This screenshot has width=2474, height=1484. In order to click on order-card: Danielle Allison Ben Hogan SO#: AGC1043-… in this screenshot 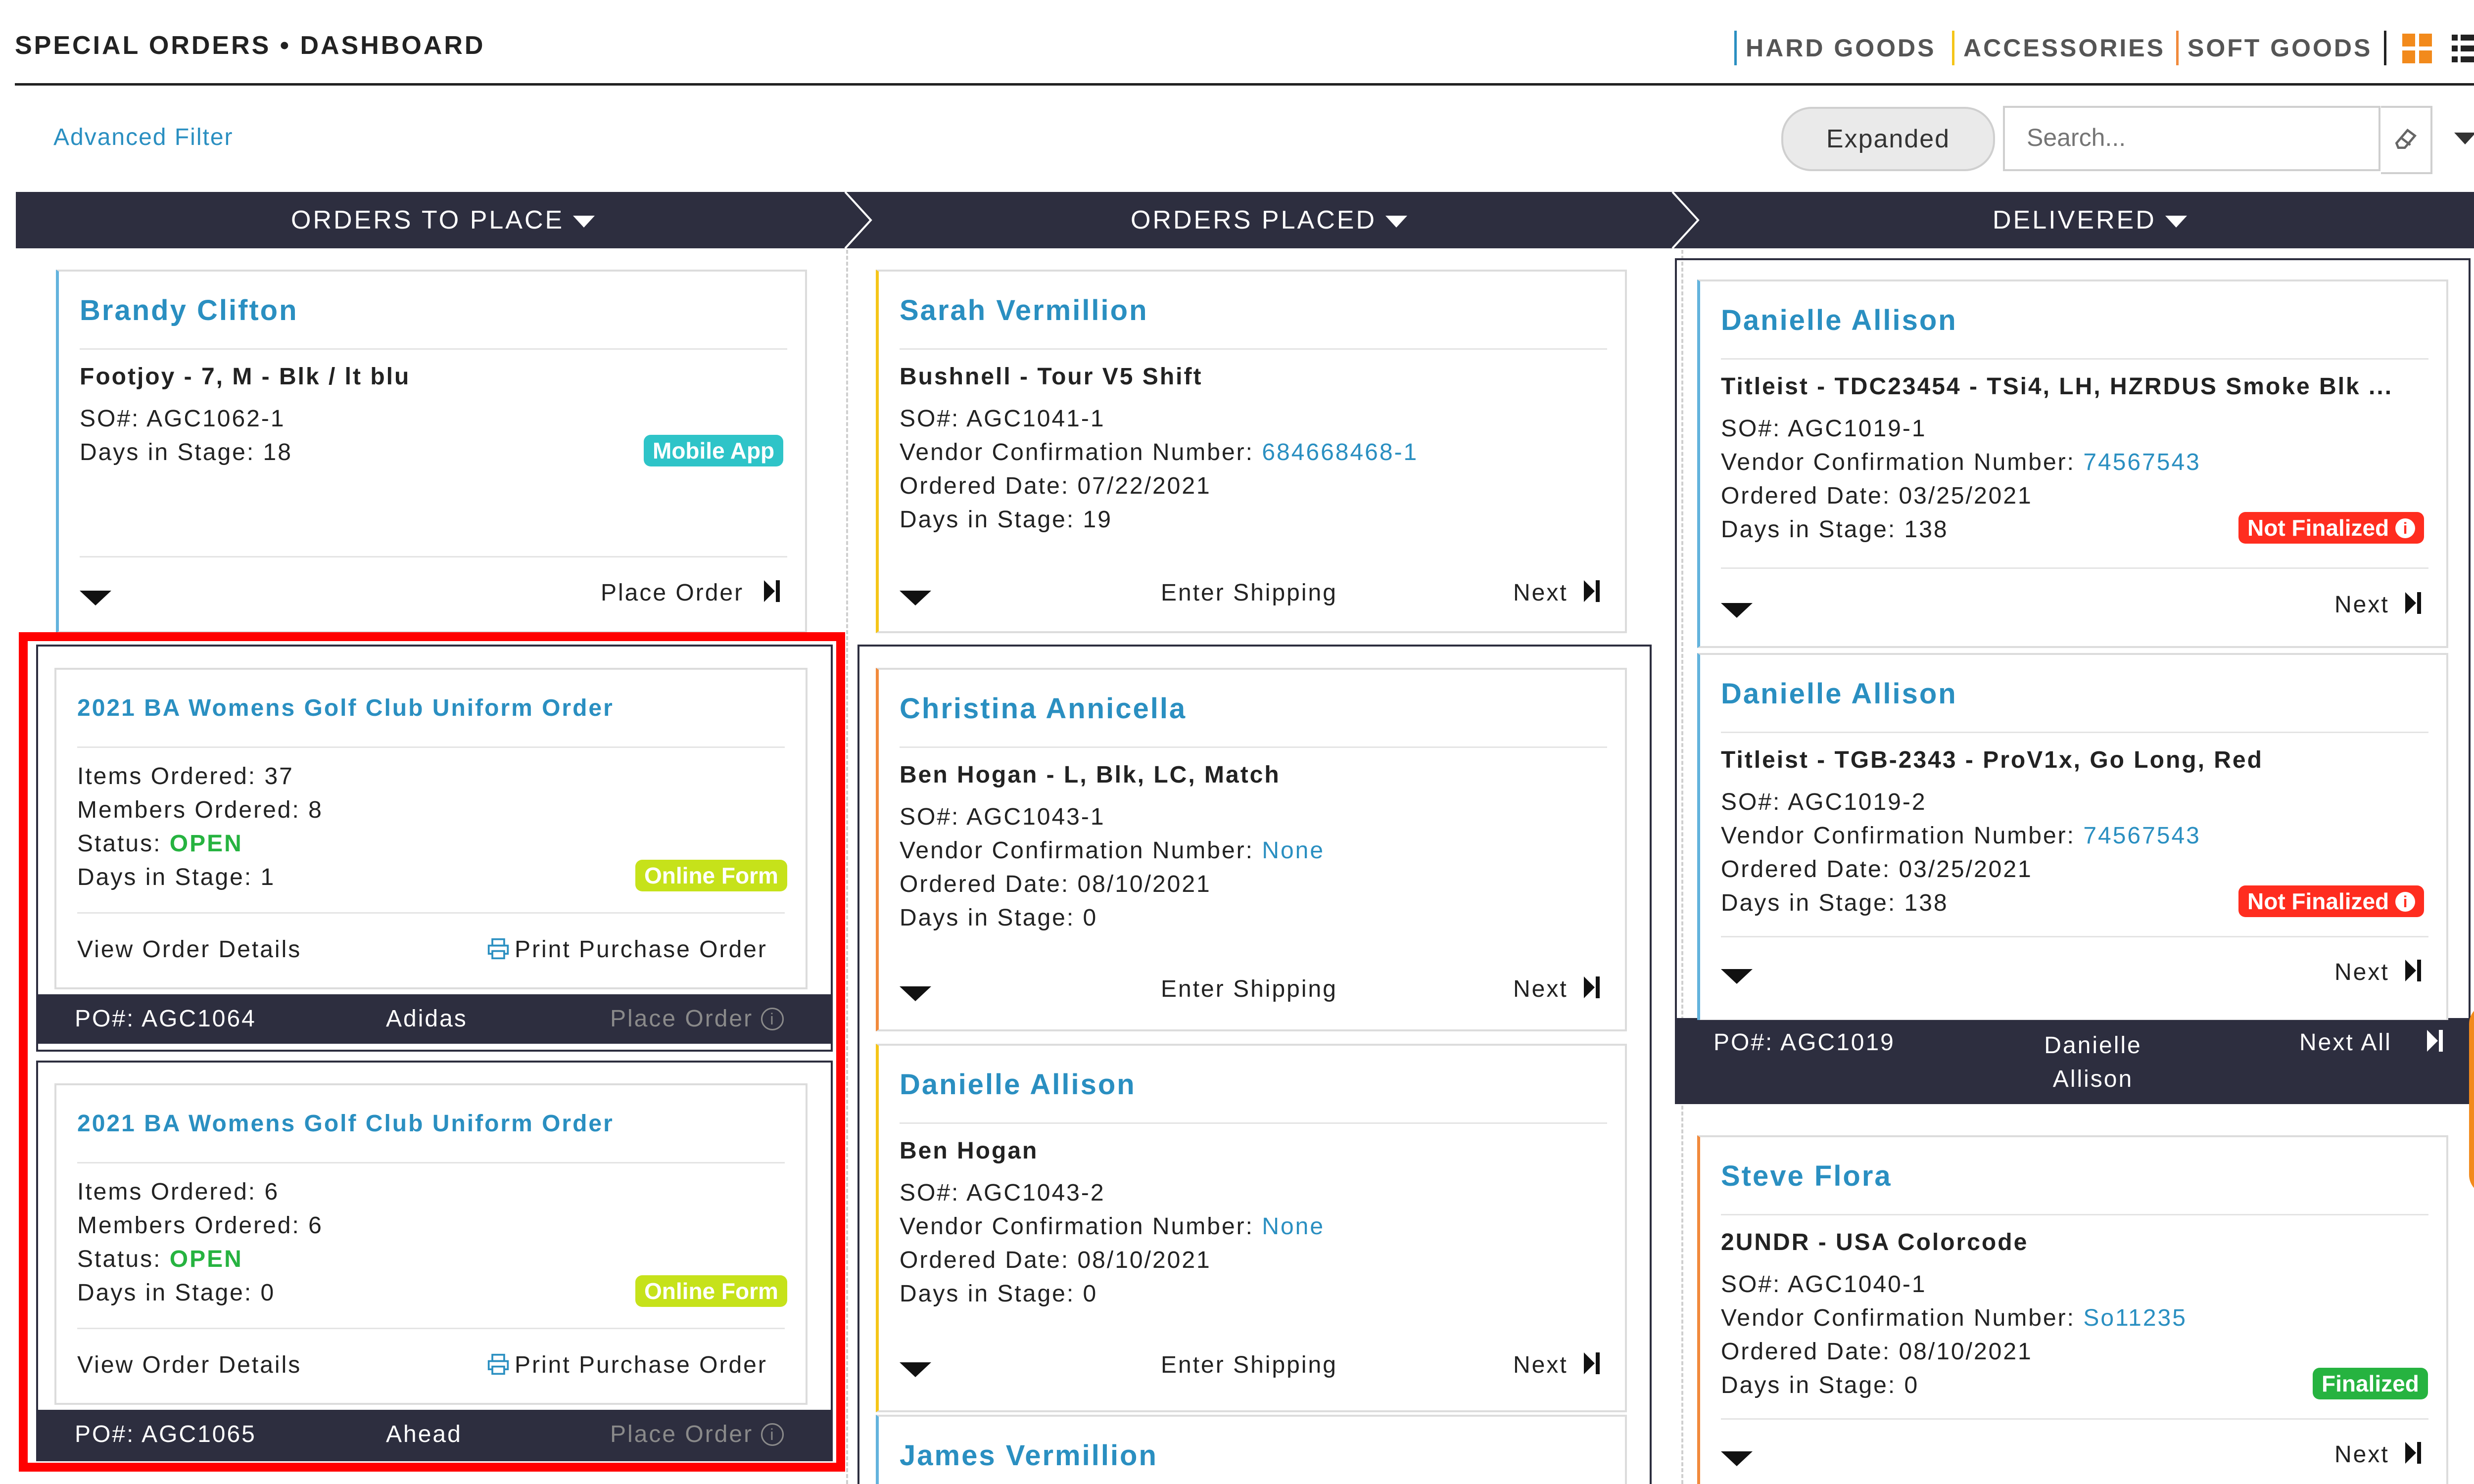, I will do `click(1252, 1228)`.